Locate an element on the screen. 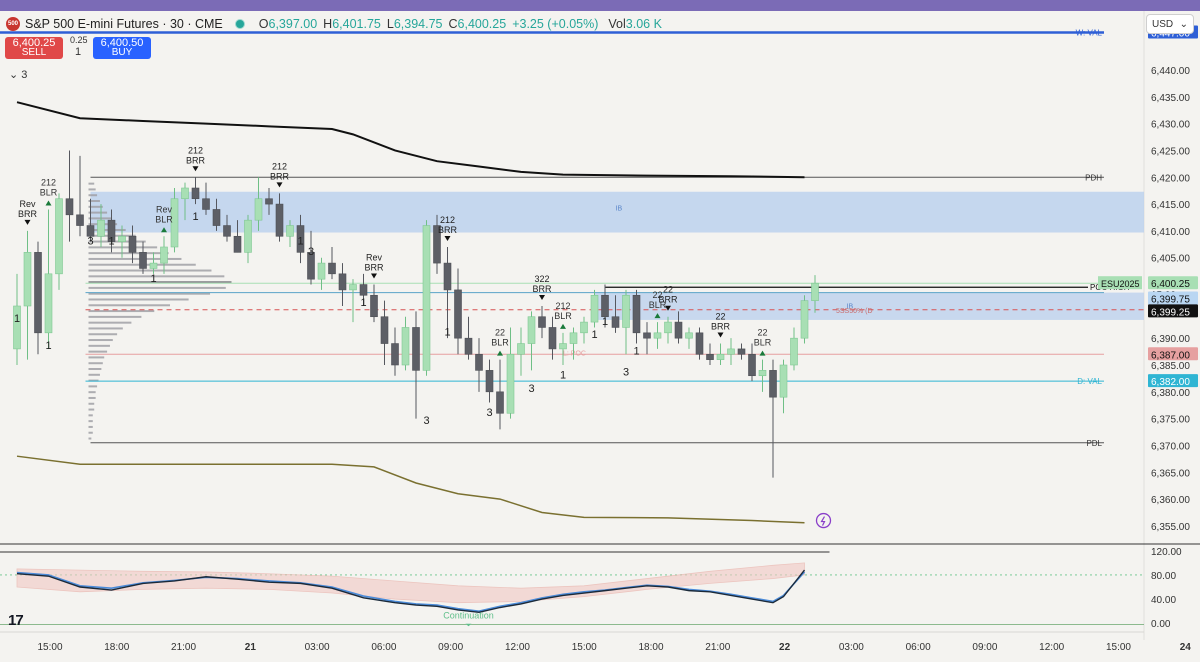 The width and height of the screenshot is (1200, 662). ib-top-badge: 6,399.75 is located at coordinates (1170, 299).